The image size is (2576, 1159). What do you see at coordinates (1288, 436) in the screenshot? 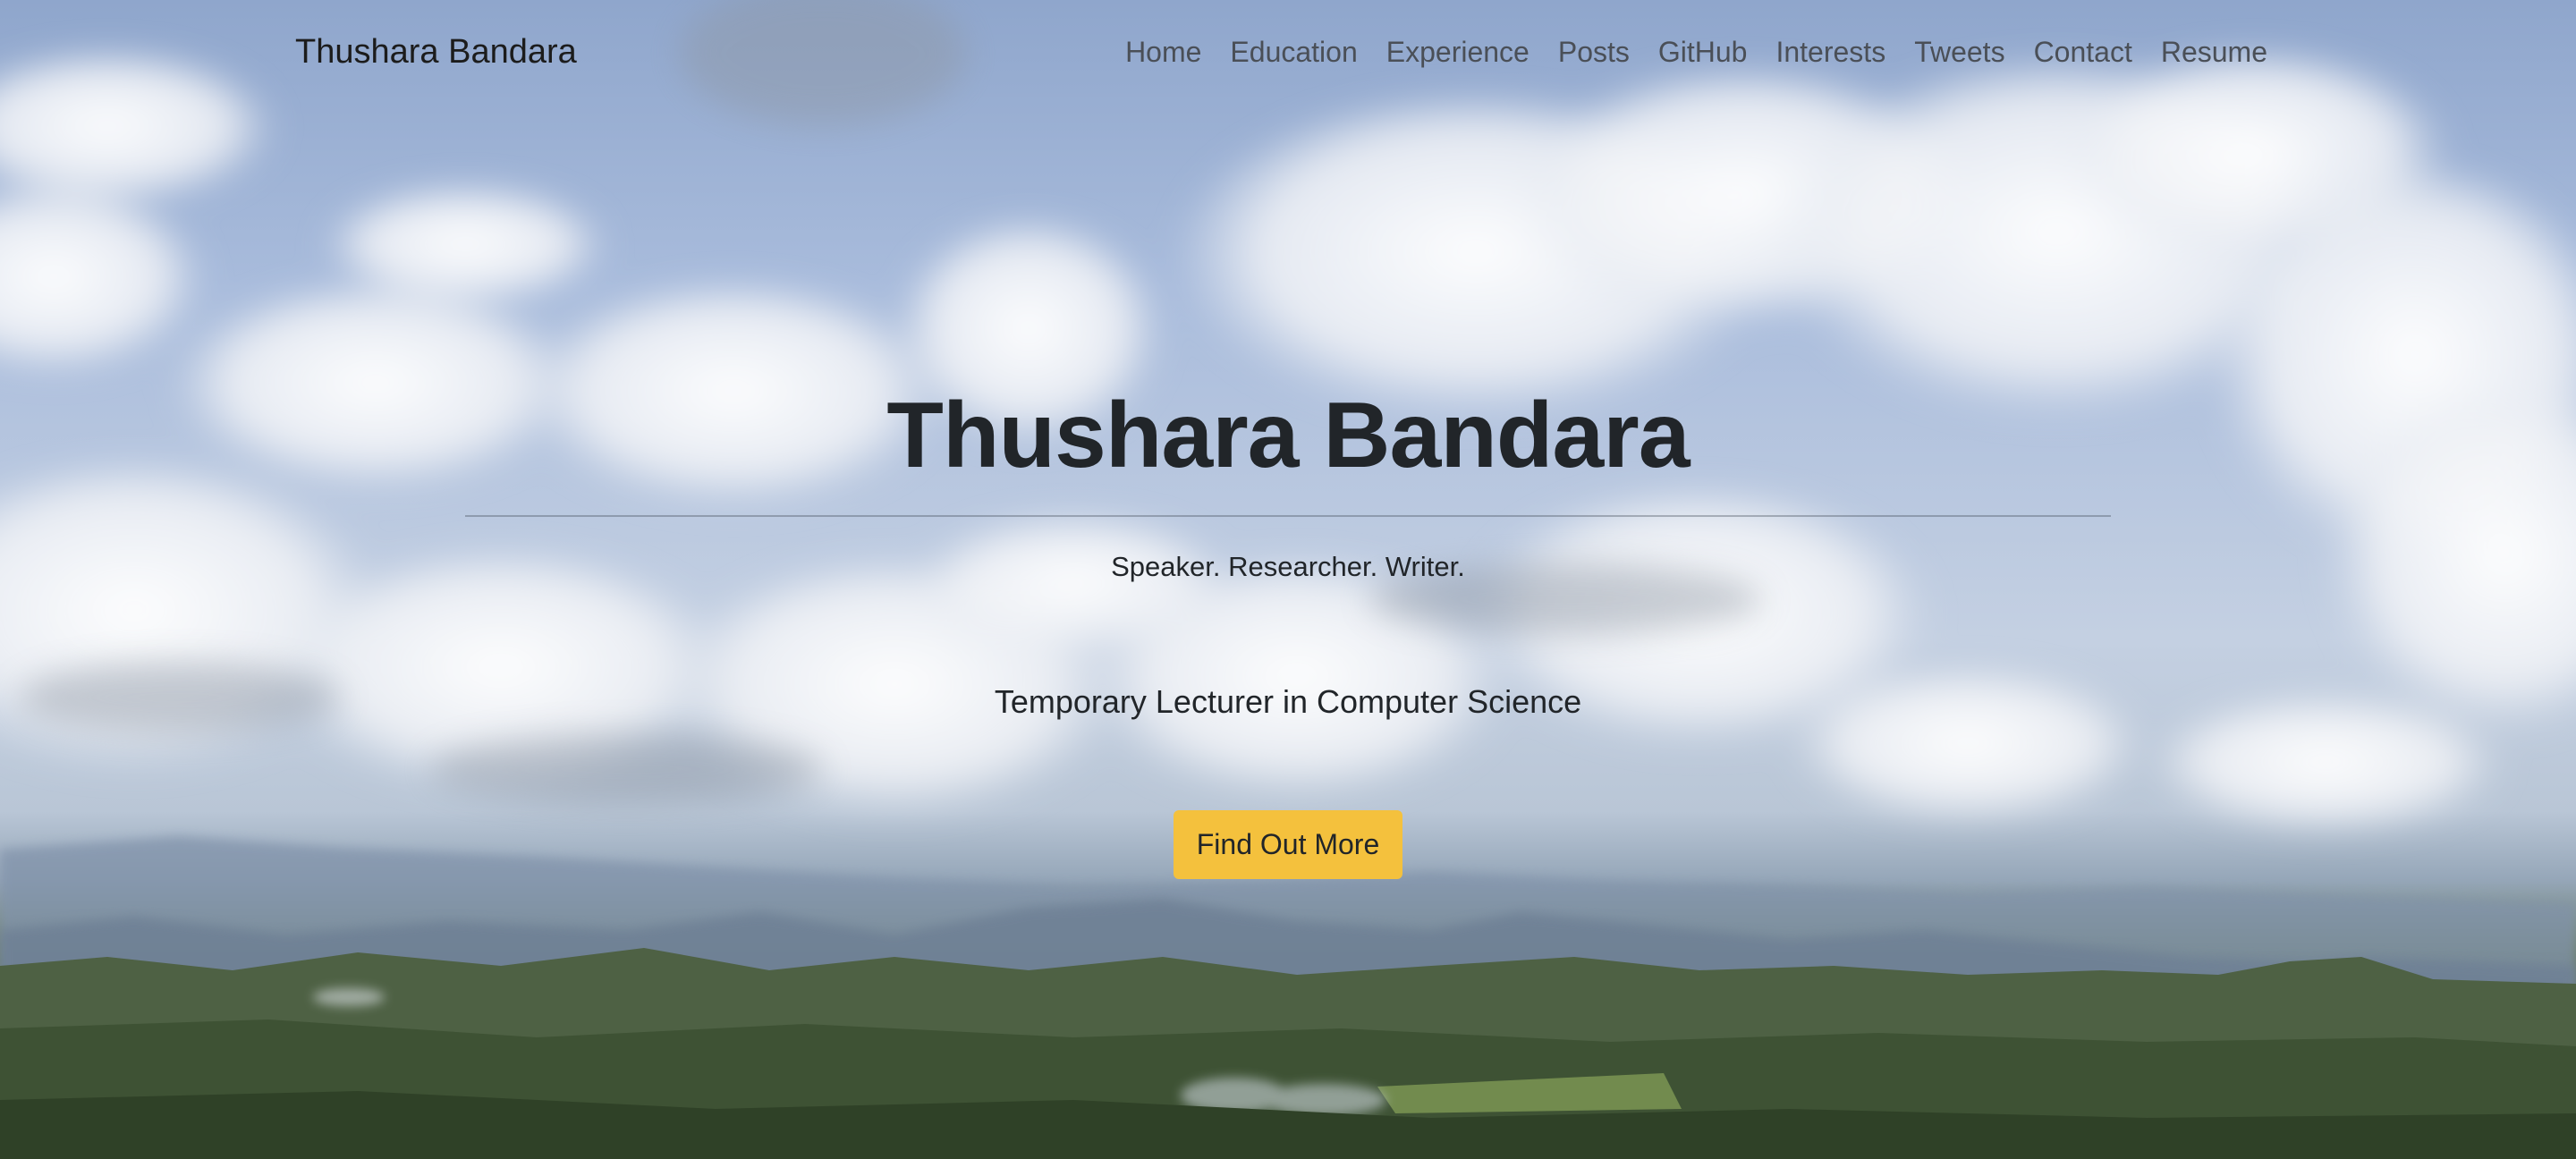
I see `hero-title: Thushara Bandara` at bounding box center [1288, 436].